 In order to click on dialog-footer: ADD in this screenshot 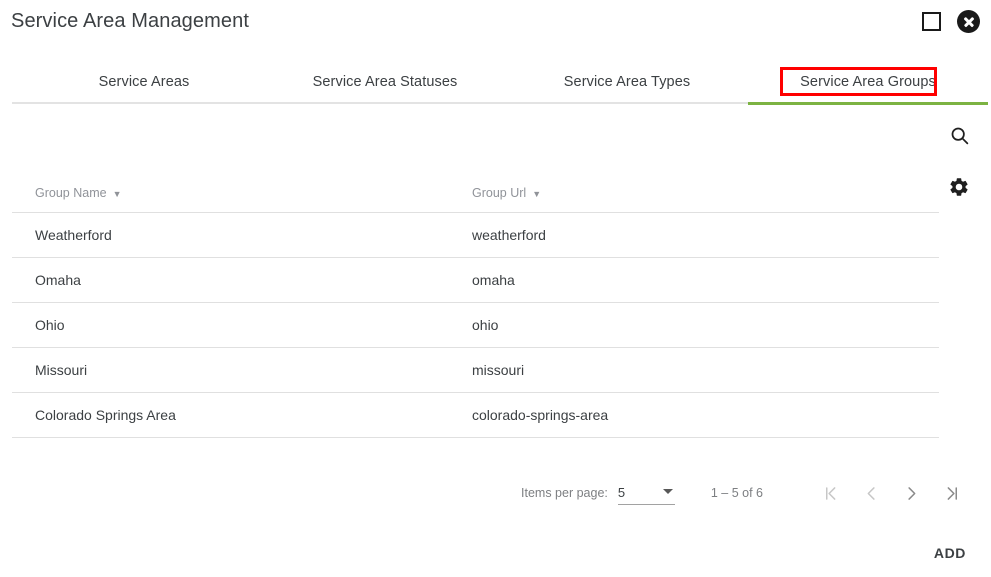, I will do `click(495, 552)`.